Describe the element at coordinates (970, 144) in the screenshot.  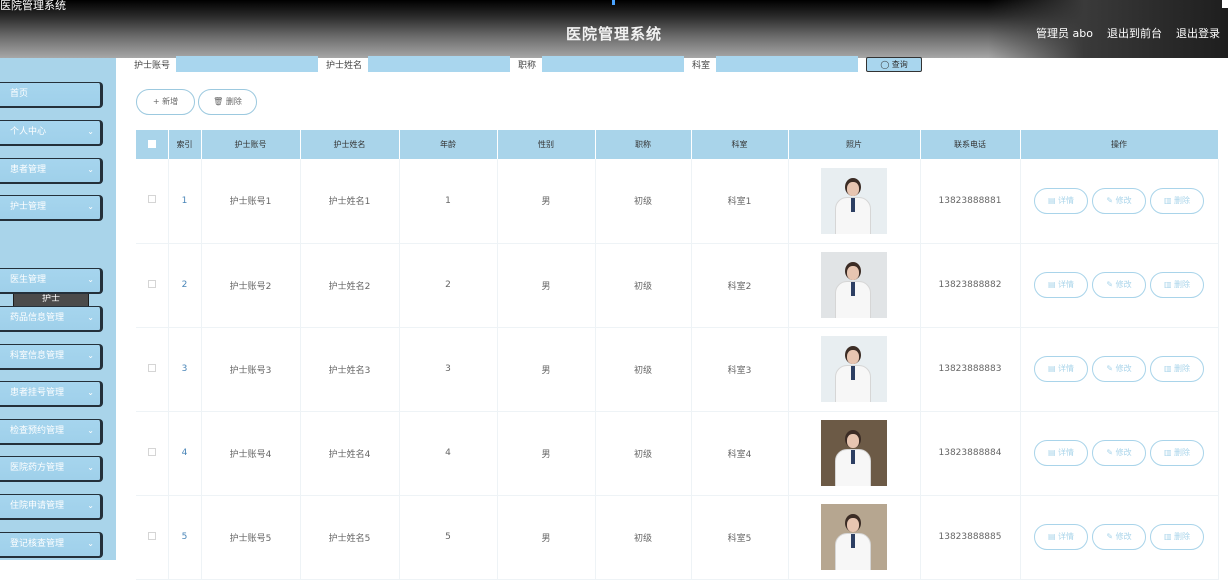
I see `col-phone: 联系电话` at that location.